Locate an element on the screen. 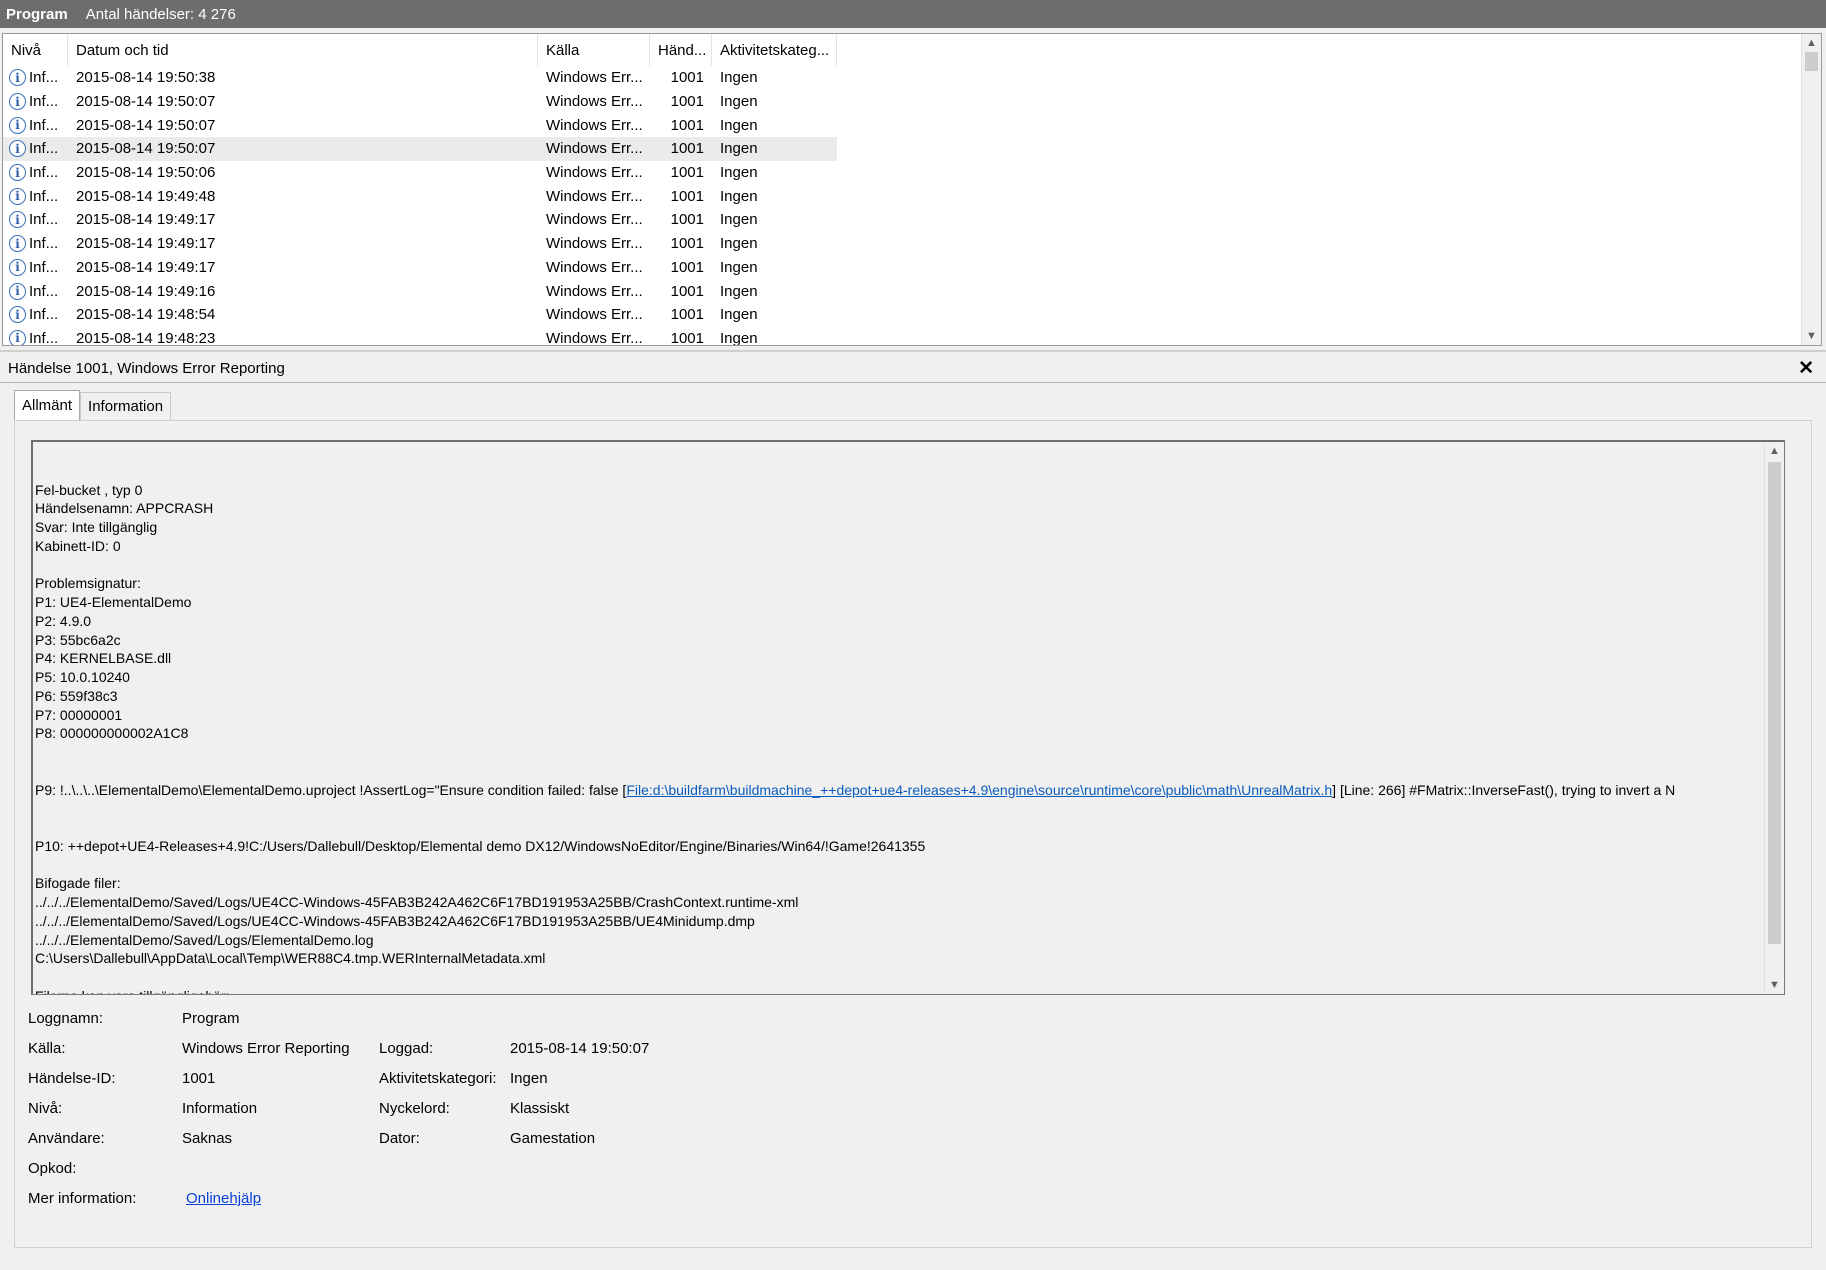  level-value: Information is located at coordinates (220, 1108).